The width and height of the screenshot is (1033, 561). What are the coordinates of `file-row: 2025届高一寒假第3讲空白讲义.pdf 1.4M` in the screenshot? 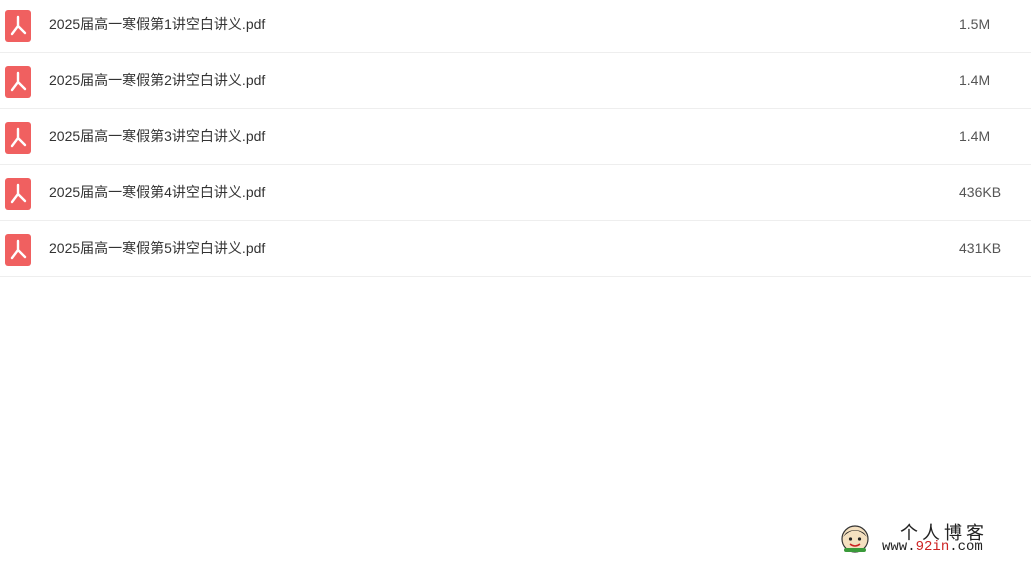 It's located at (515, 137).